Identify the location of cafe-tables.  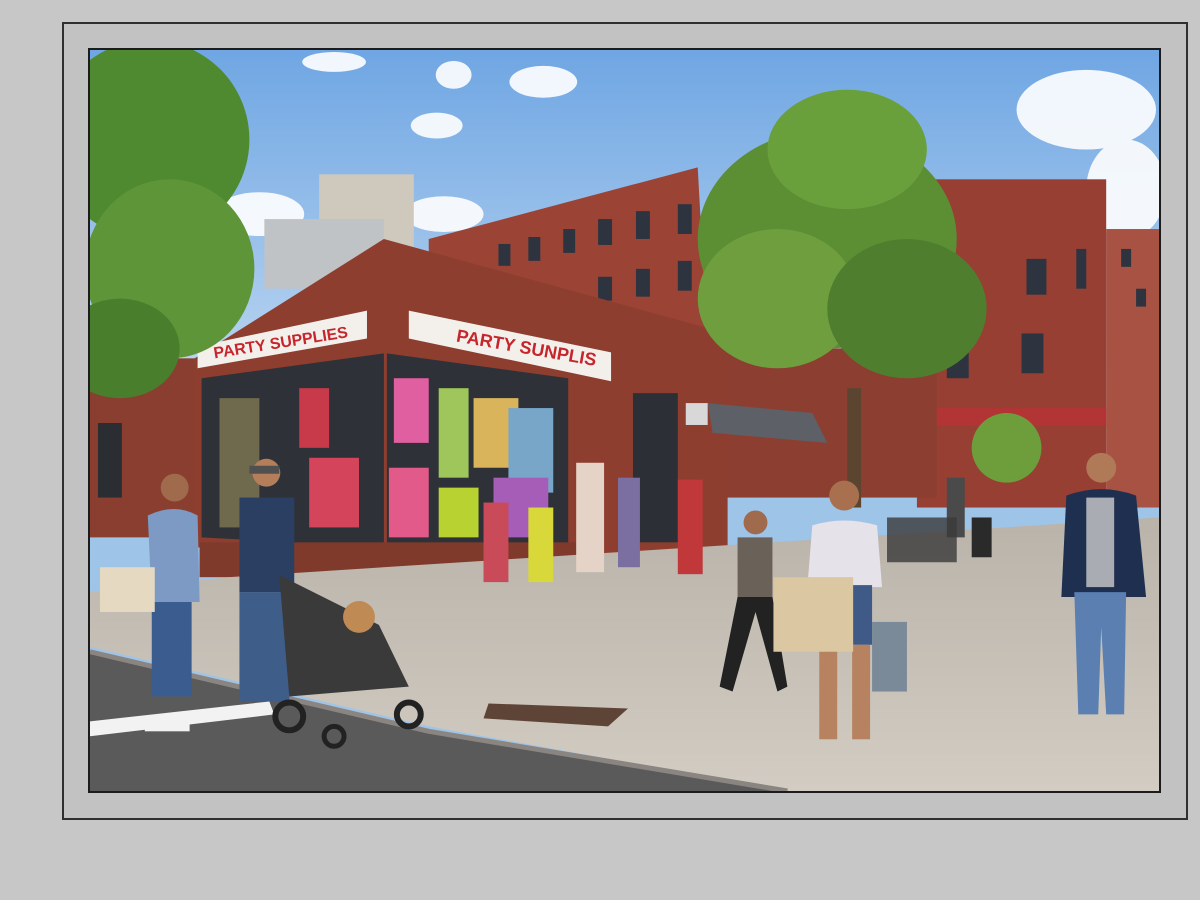
(922, 540).